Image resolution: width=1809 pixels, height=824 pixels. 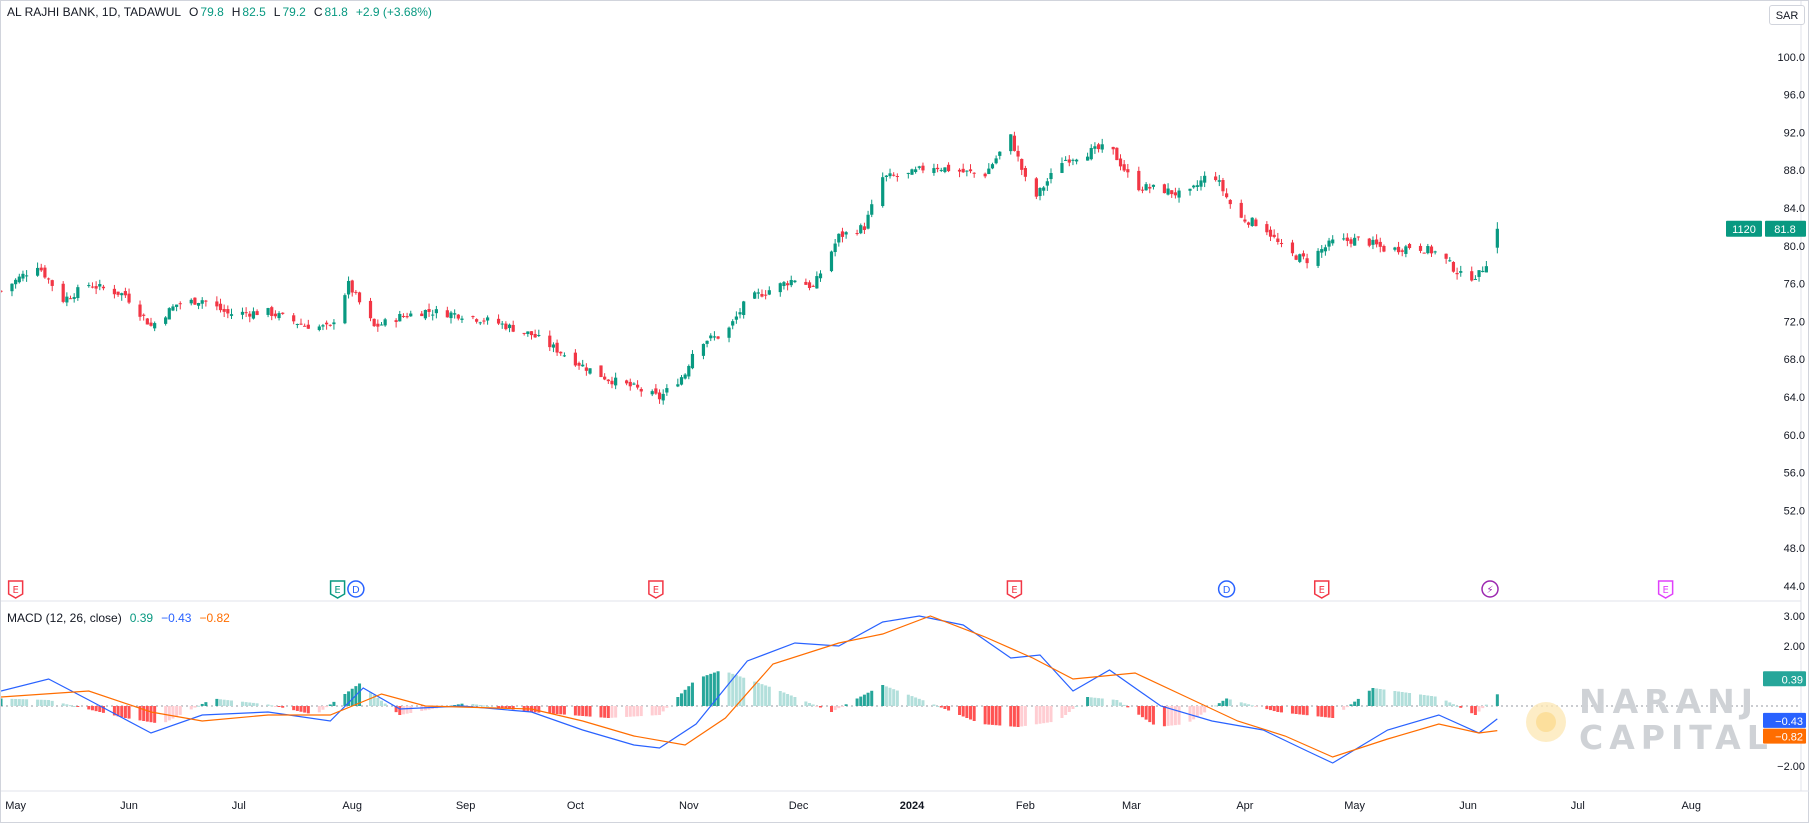 I want to click on event-marker-letter: D, so click(x=1227, y=590).